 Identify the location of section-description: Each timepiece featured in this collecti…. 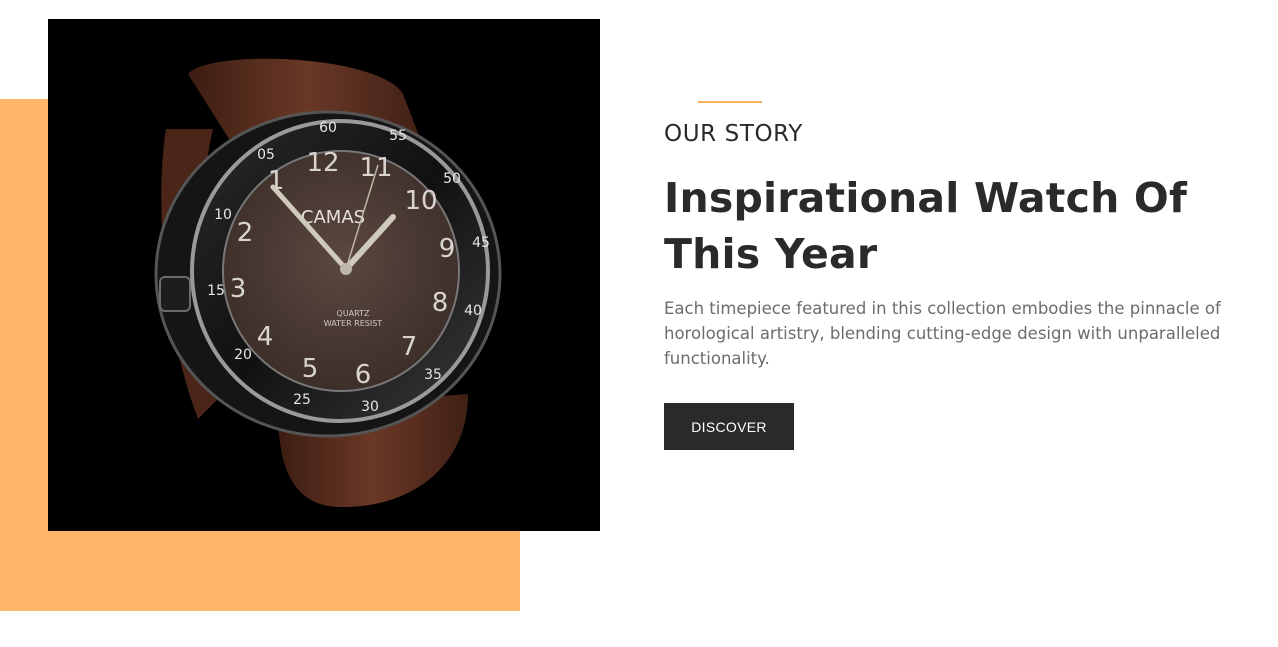
(942, 333).